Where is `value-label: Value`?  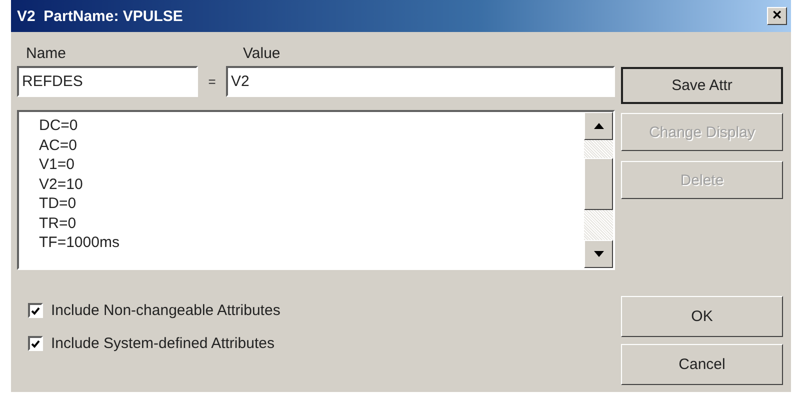
value-label: Value is located at coordinates (261, 53).